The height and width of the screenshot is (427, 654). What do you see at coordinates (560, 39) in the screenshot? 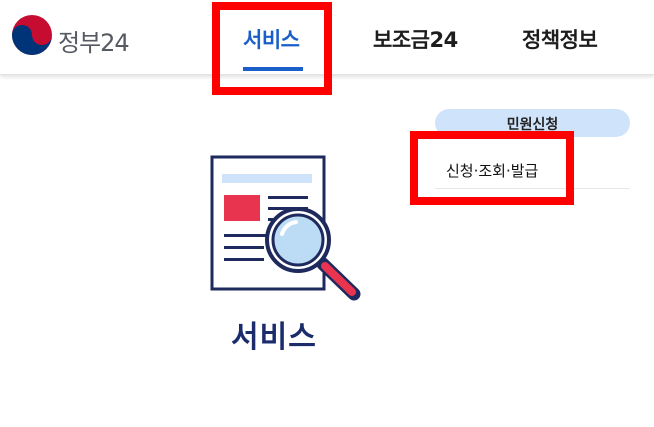
I see `tab-policy-info: 정책정보` at bounding box center [560, 39].